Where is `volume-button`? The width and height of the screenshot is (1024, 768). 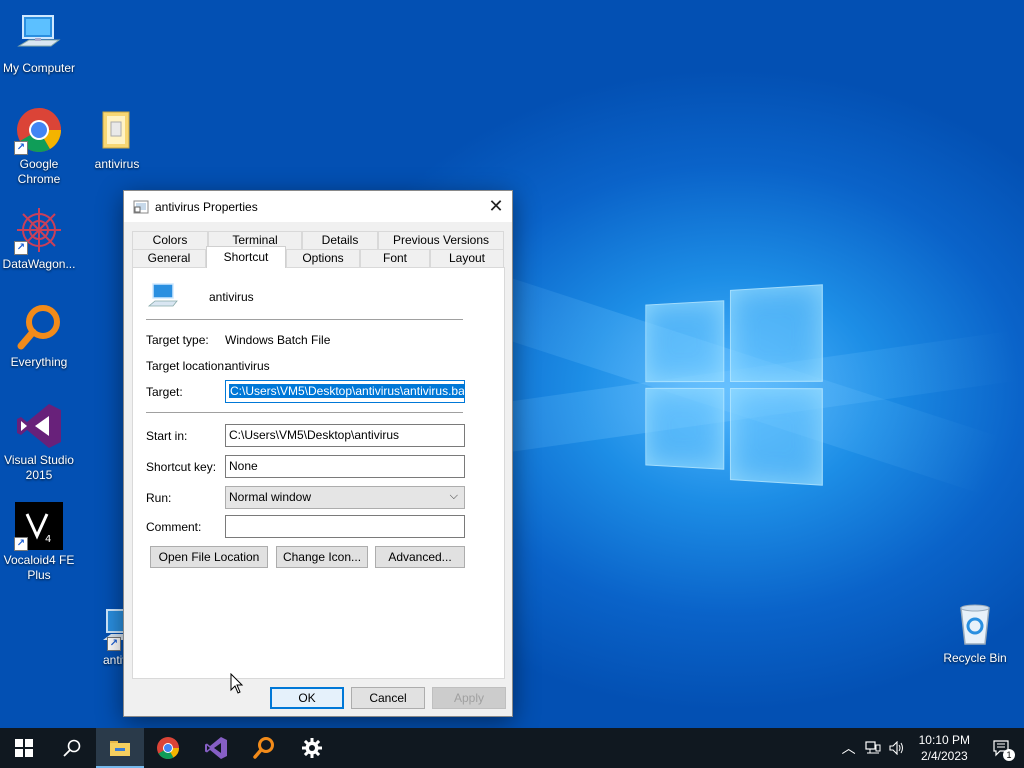
volume-button is located at coordinates (897, 748).